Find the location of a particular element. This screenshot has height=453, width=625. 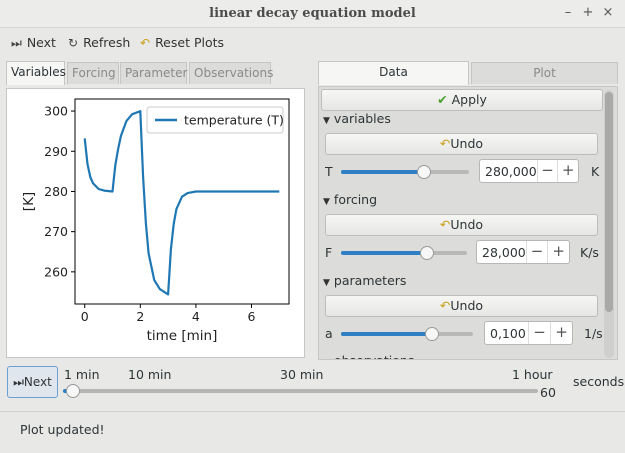

time-unit-label: seconds is located at coordinates (599, 381).